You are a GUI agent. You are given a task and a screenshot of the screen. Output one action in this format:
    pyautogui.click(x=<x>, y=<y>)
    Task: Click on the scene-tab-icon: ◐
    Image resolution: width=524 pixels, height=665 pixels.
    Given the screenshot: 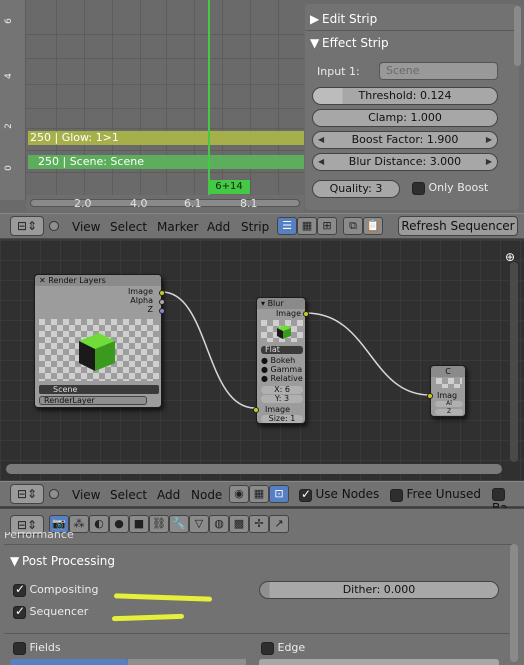 What is the action you would take?
    pyautogui.click(x=99, y=524)
    